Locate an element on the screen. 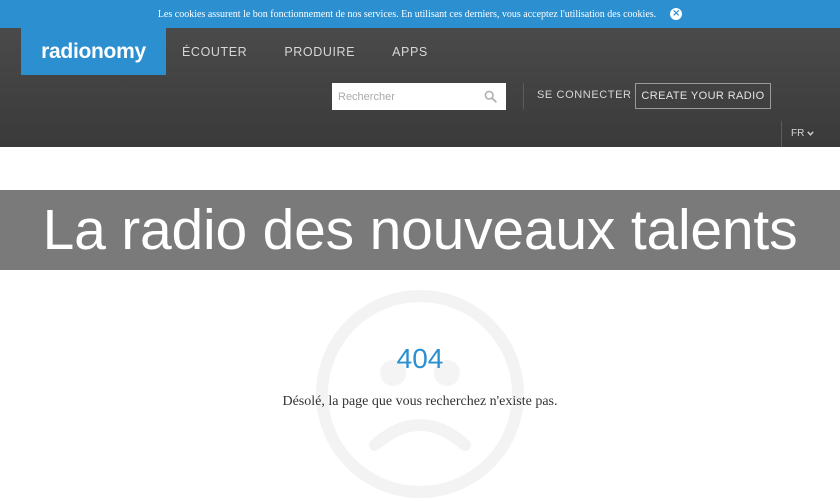 Image resolution: width=840 pixels, height=501 pixels. search-icon is located at coordinates (490, 96).